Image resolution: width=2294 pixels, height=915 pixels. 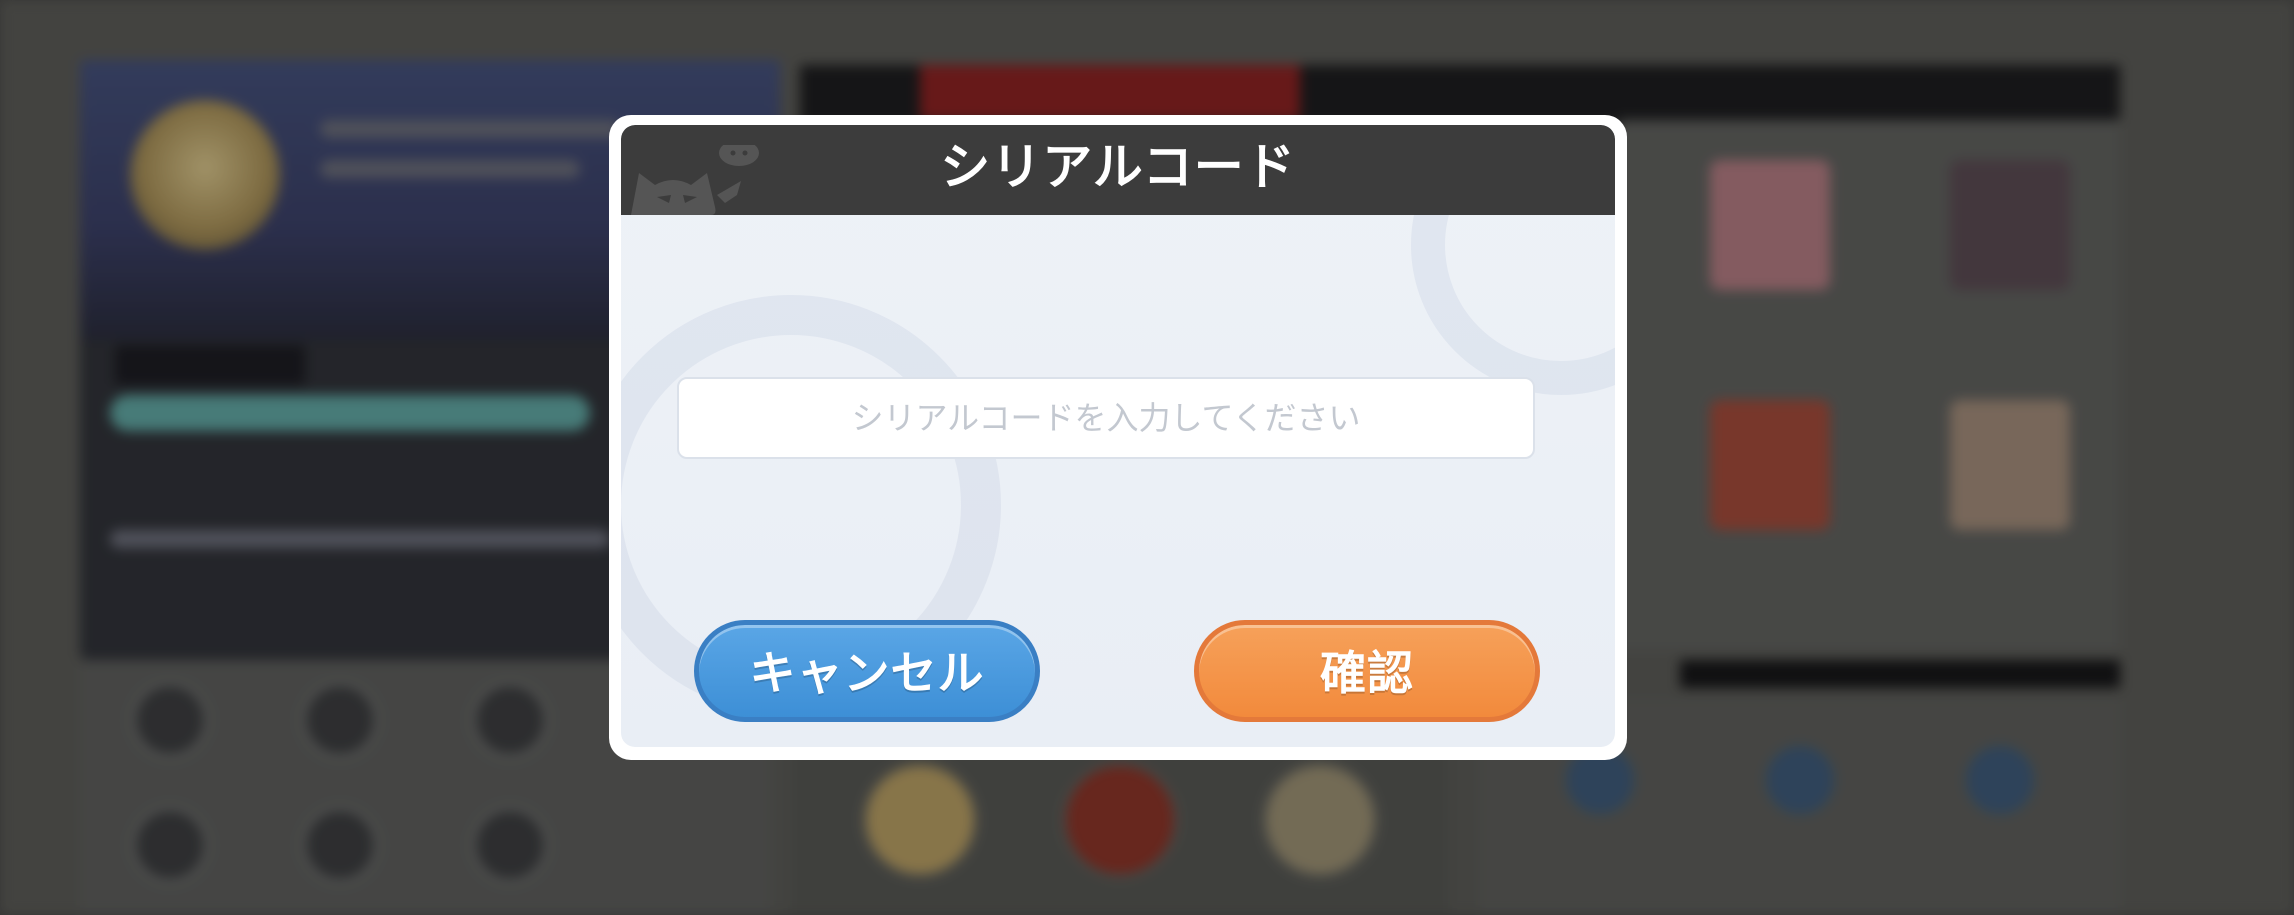 What do you see at coordinates (1106, 418) in the screenshot?
I see `serial-code-input` at bounding box center [1106, 418].